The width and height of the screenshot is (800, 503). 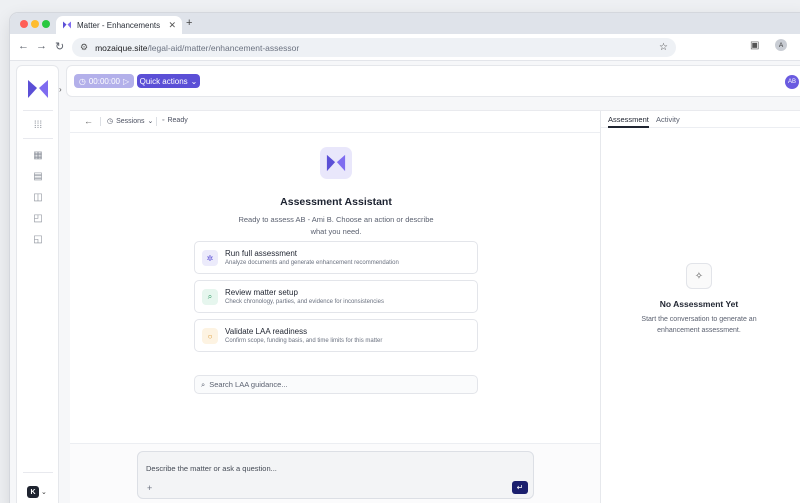 I want to click on gear-icon: ✲, so click(x=210, y=258).